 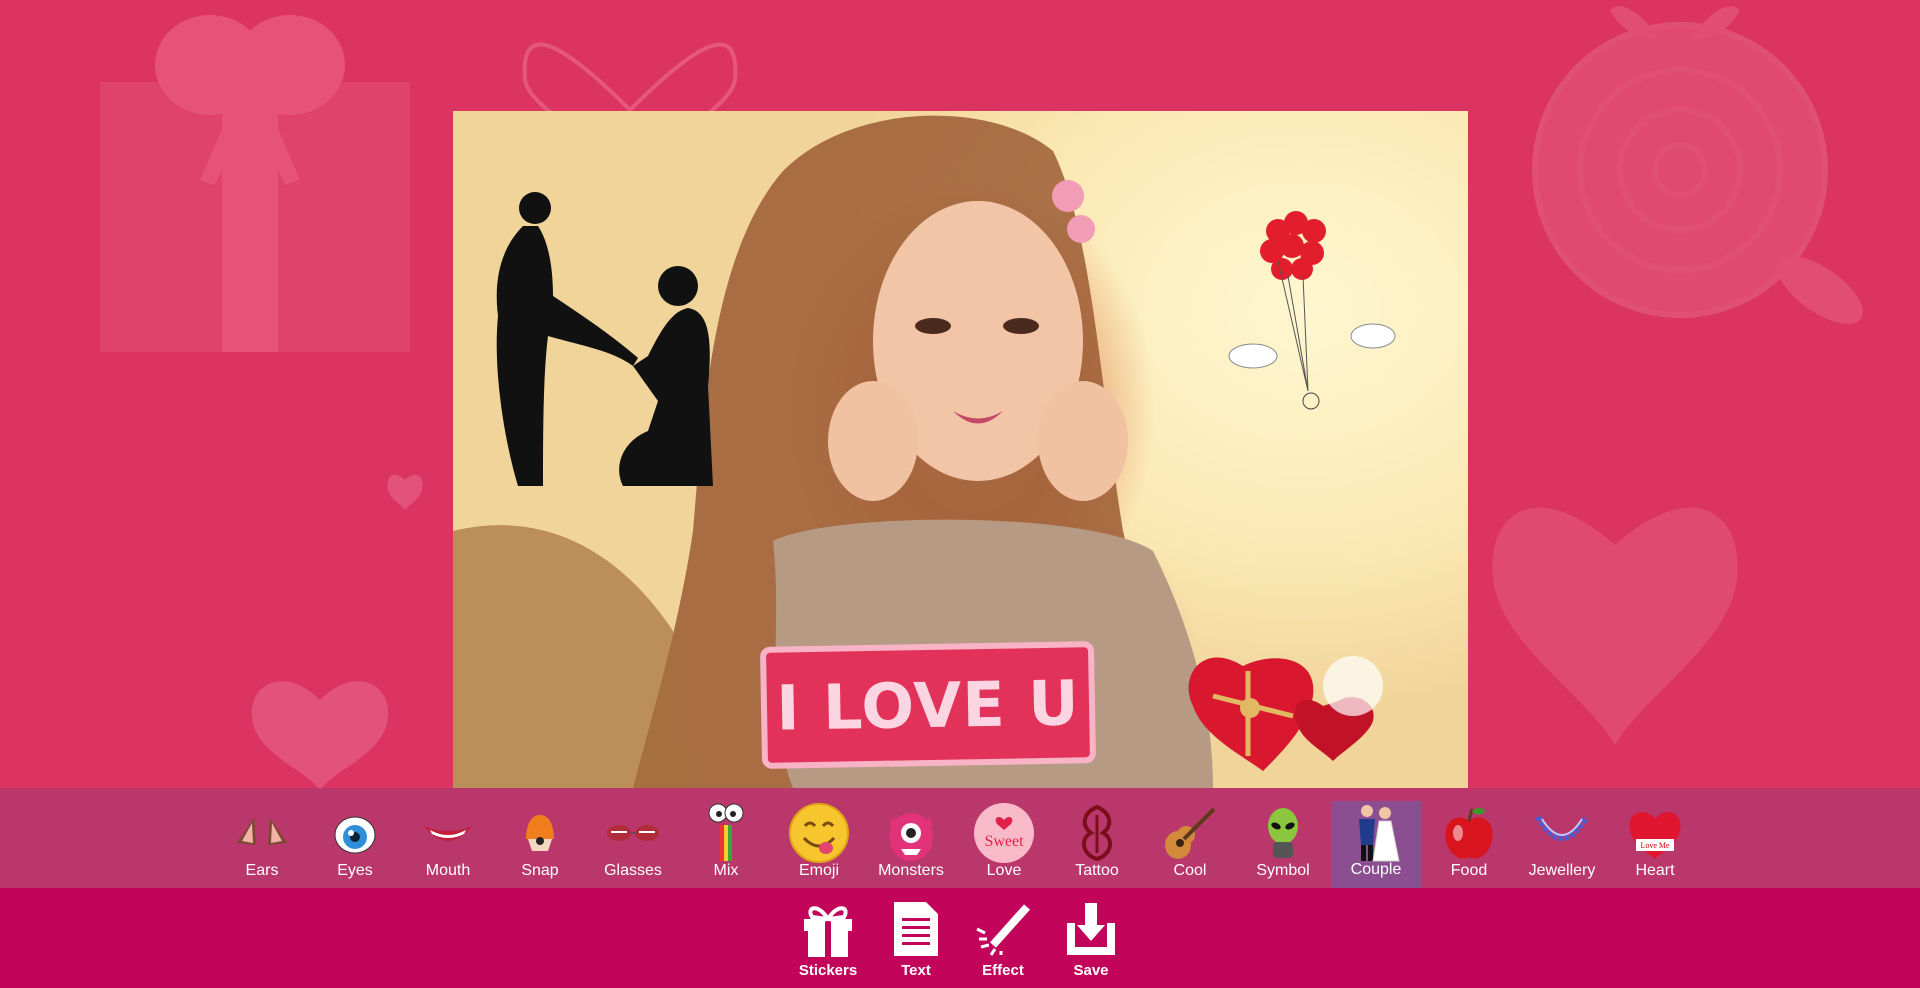 I want to click on balloons-sticker, so click(x=1313, y=311).